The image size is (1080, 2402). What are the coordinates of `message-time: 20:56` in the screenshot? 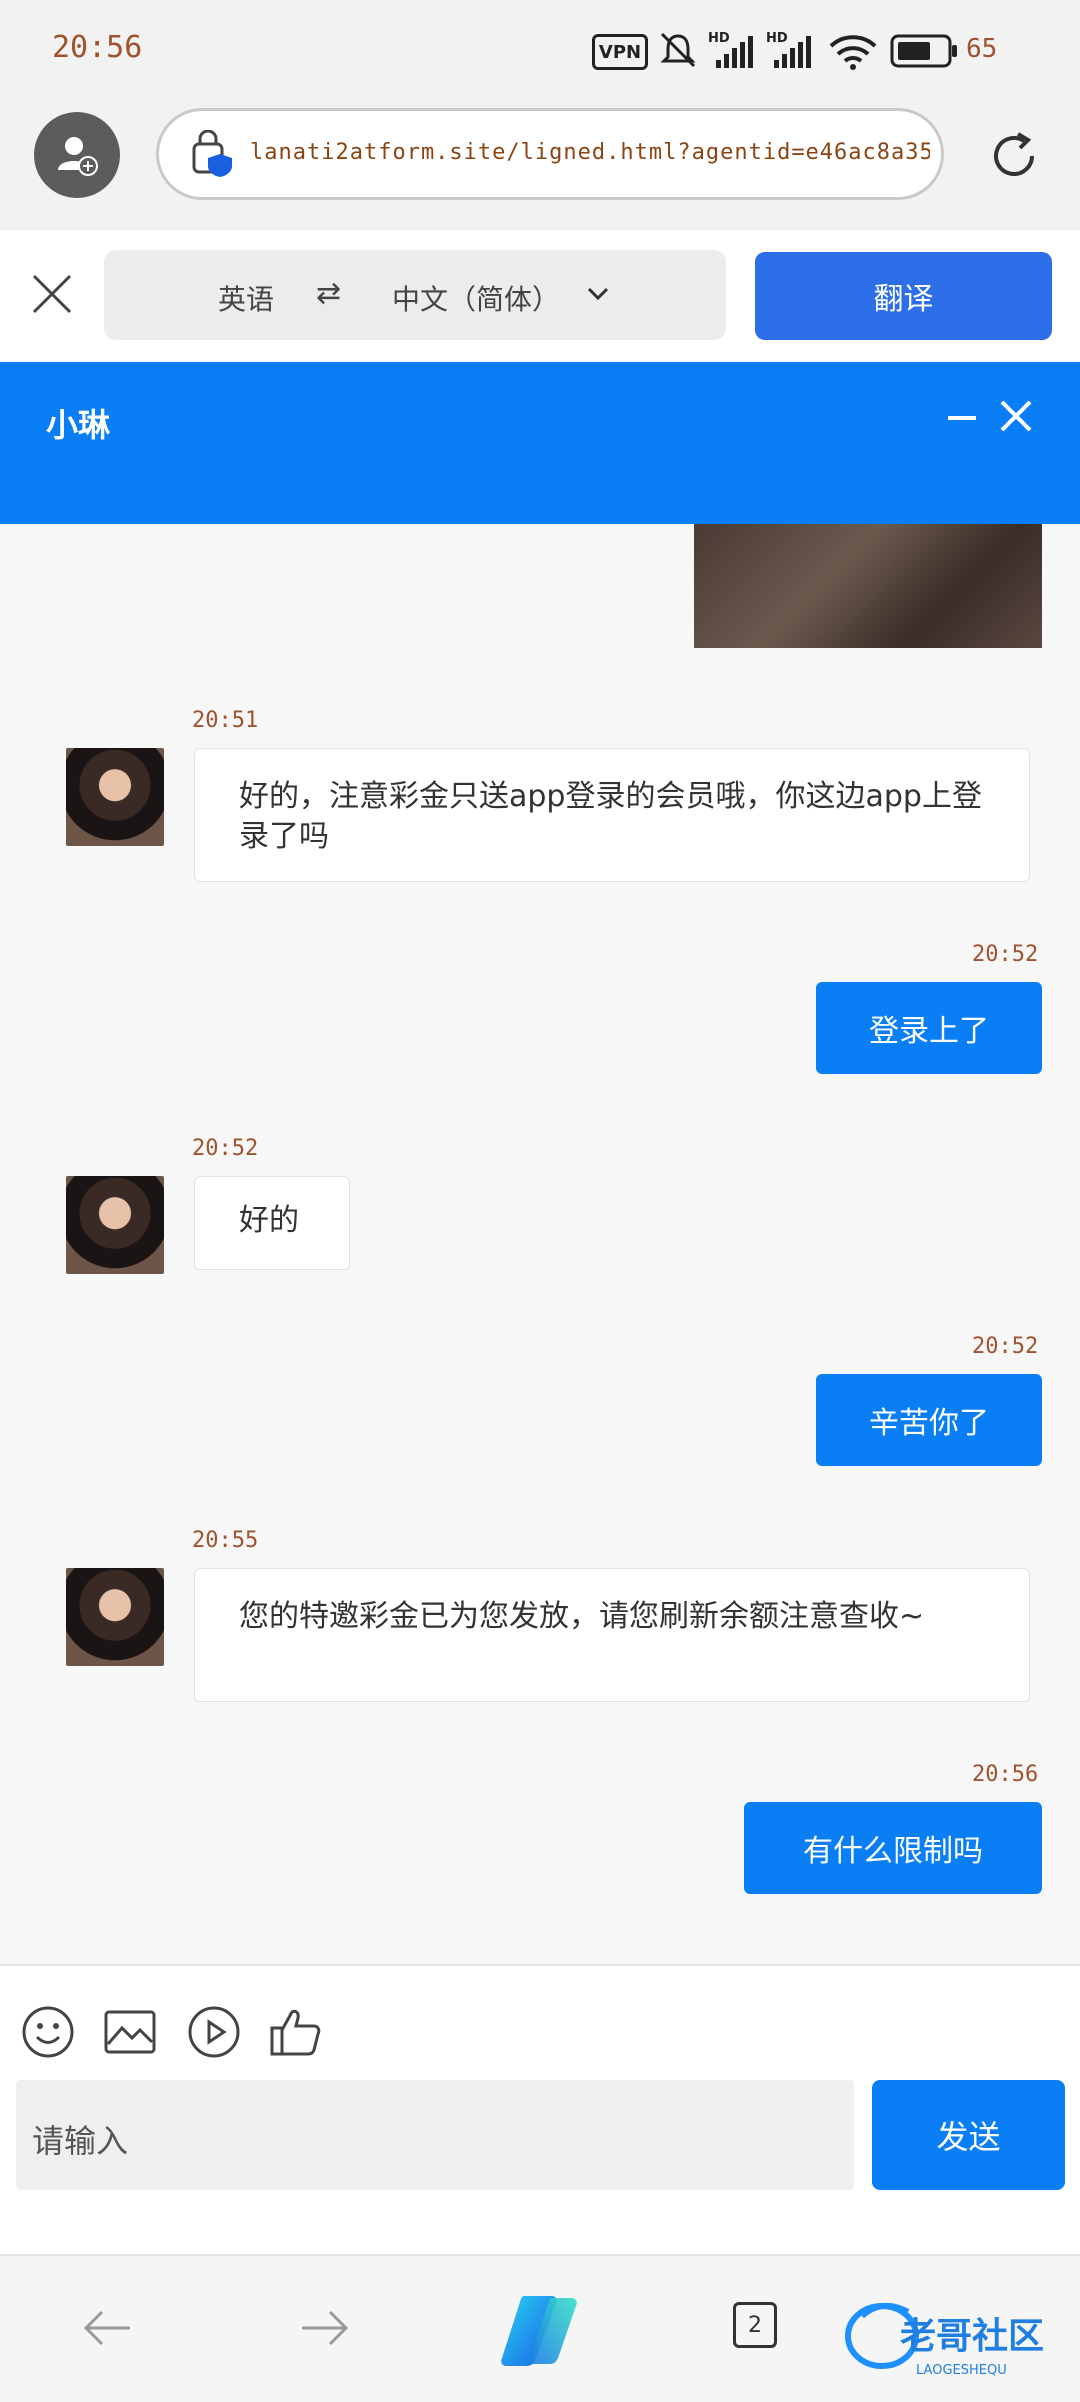 It's located at (1005, 1774).